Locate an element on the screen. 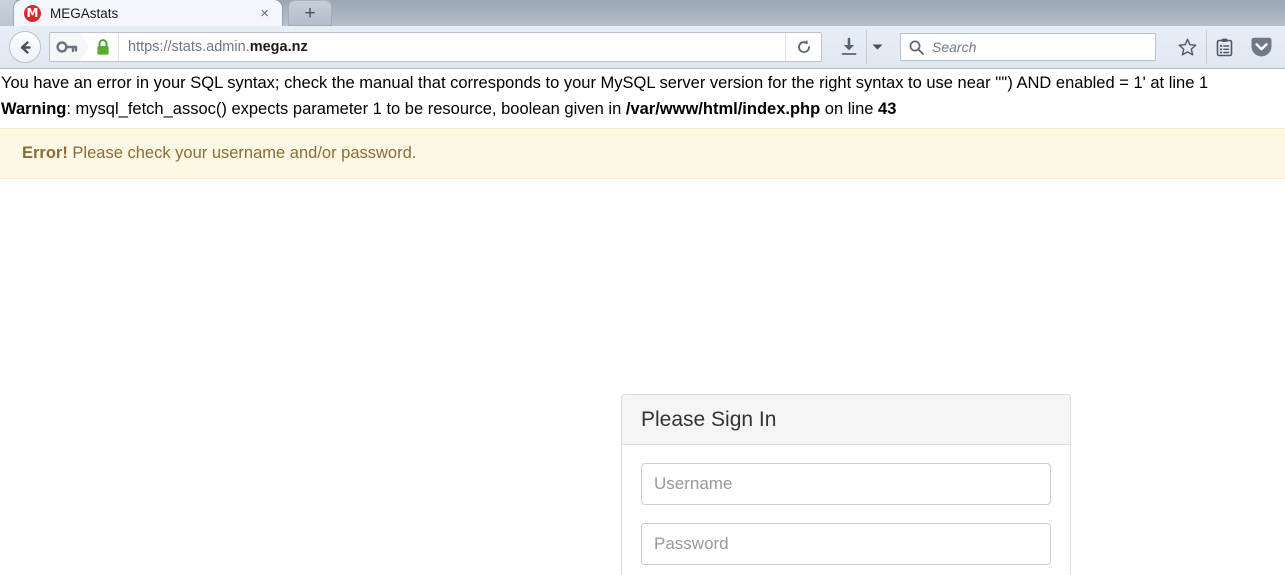 This screenshot has height=575, width=1285. pocket-button is located at coordinates (1261, 47).